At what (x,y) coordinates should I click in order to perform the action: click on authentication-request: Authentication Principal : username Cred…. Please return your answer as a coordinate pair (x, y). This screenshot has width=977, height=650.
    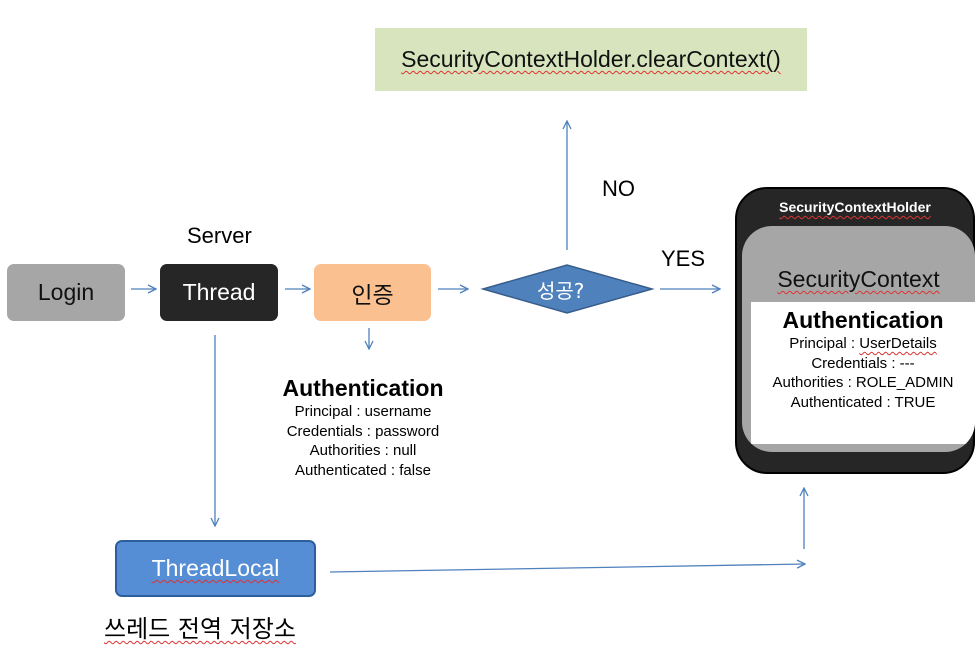
    Looking at the image, I should click on (363, 427).